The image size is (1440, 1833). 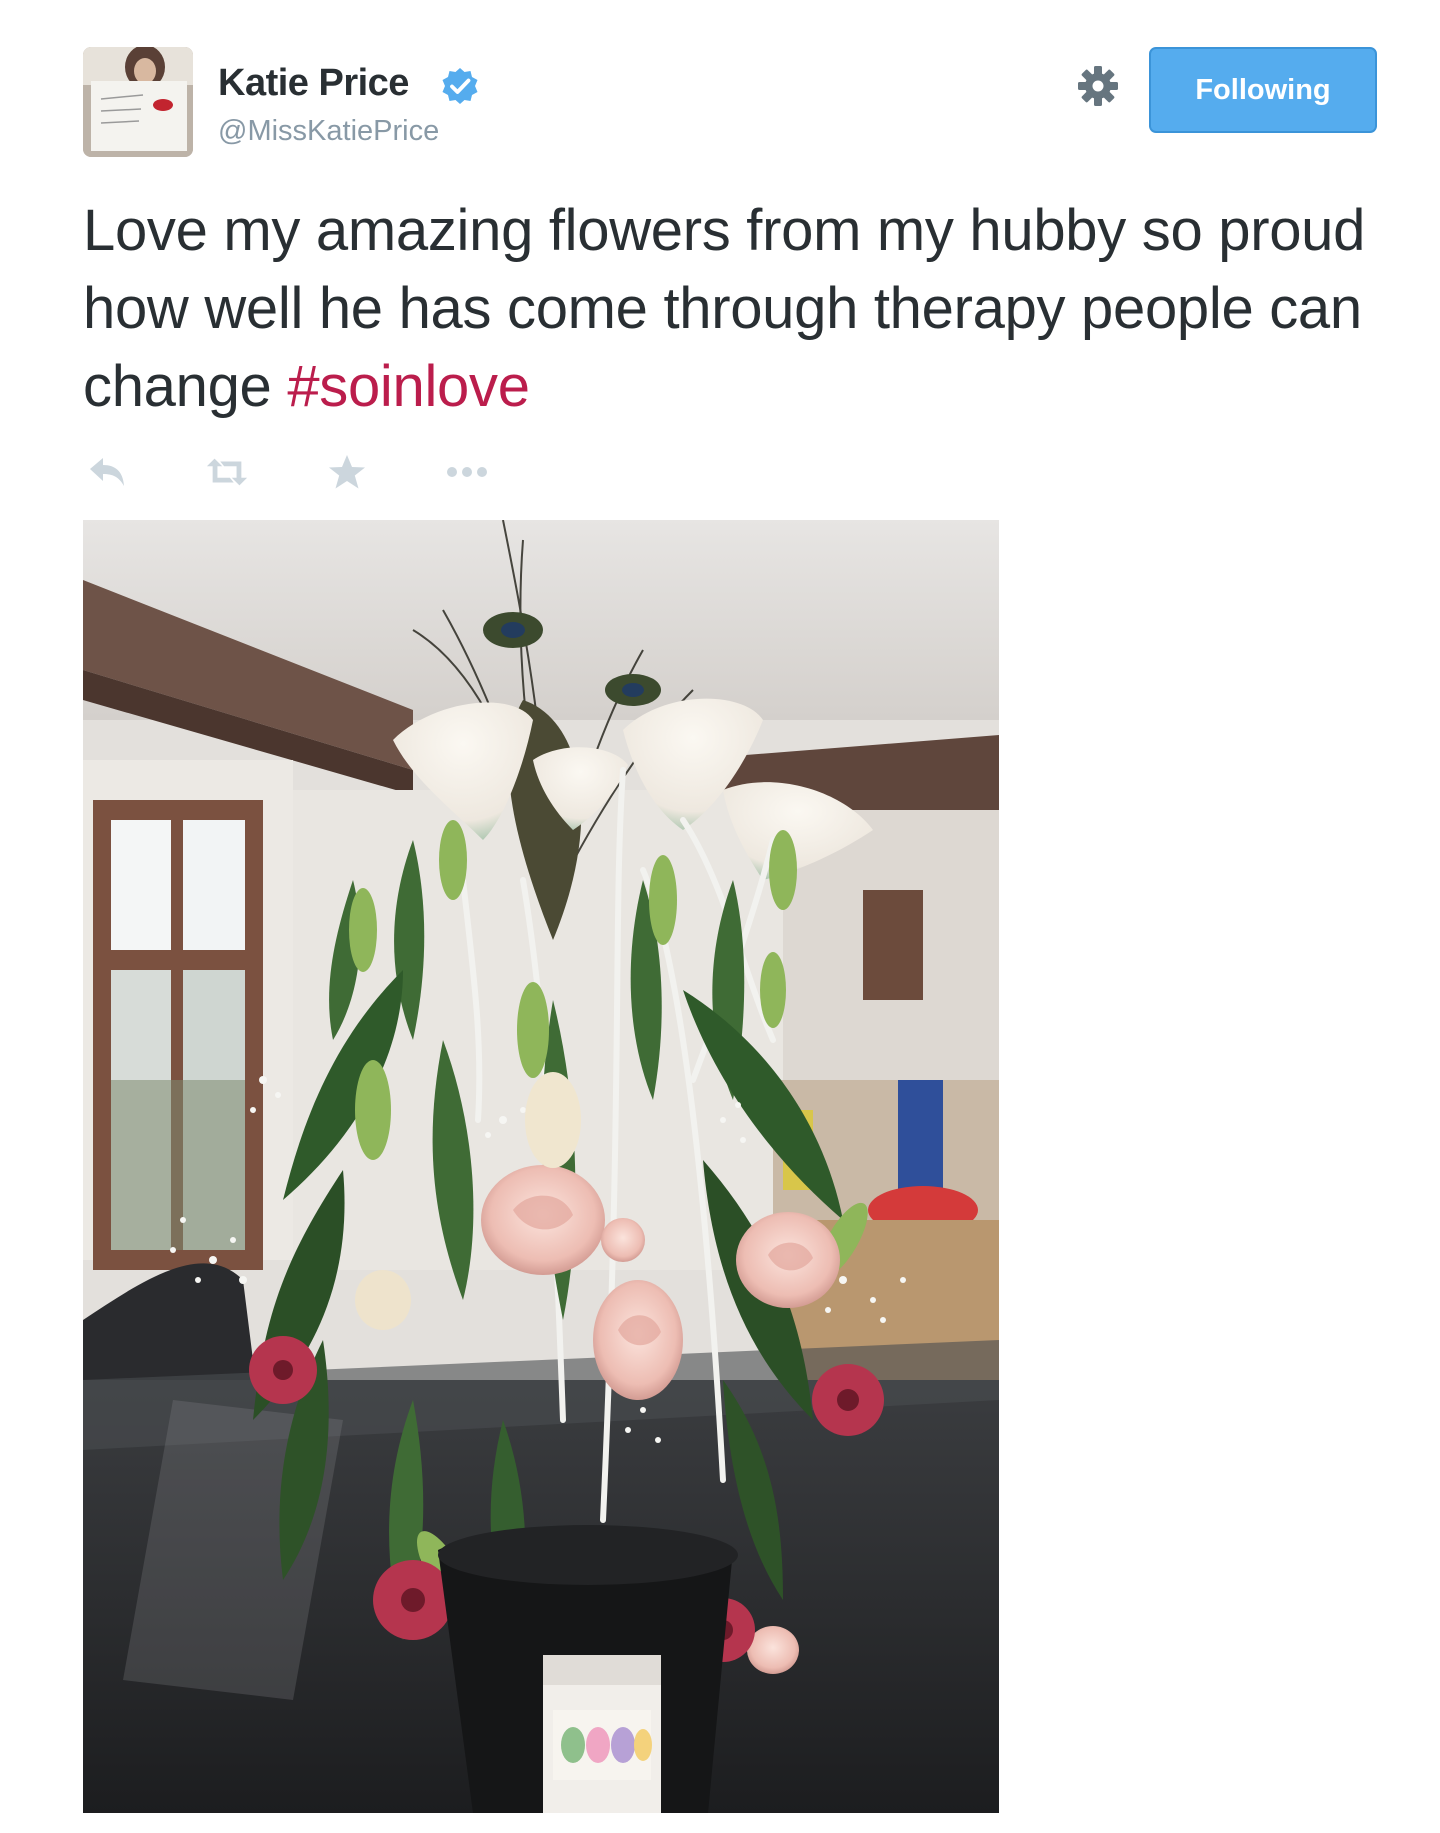 What do you see at coordinates (460, 86) in the screenshot?
I see `verified-badge-icon` at bounding box center [460, 86].